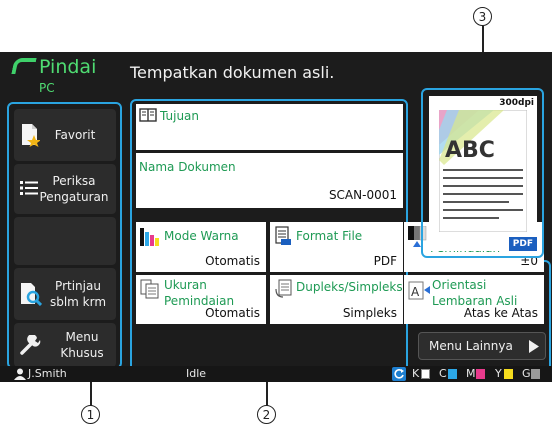 The image size is (552, 424). I want to click on toner-k-label: K, so click(416, 373).